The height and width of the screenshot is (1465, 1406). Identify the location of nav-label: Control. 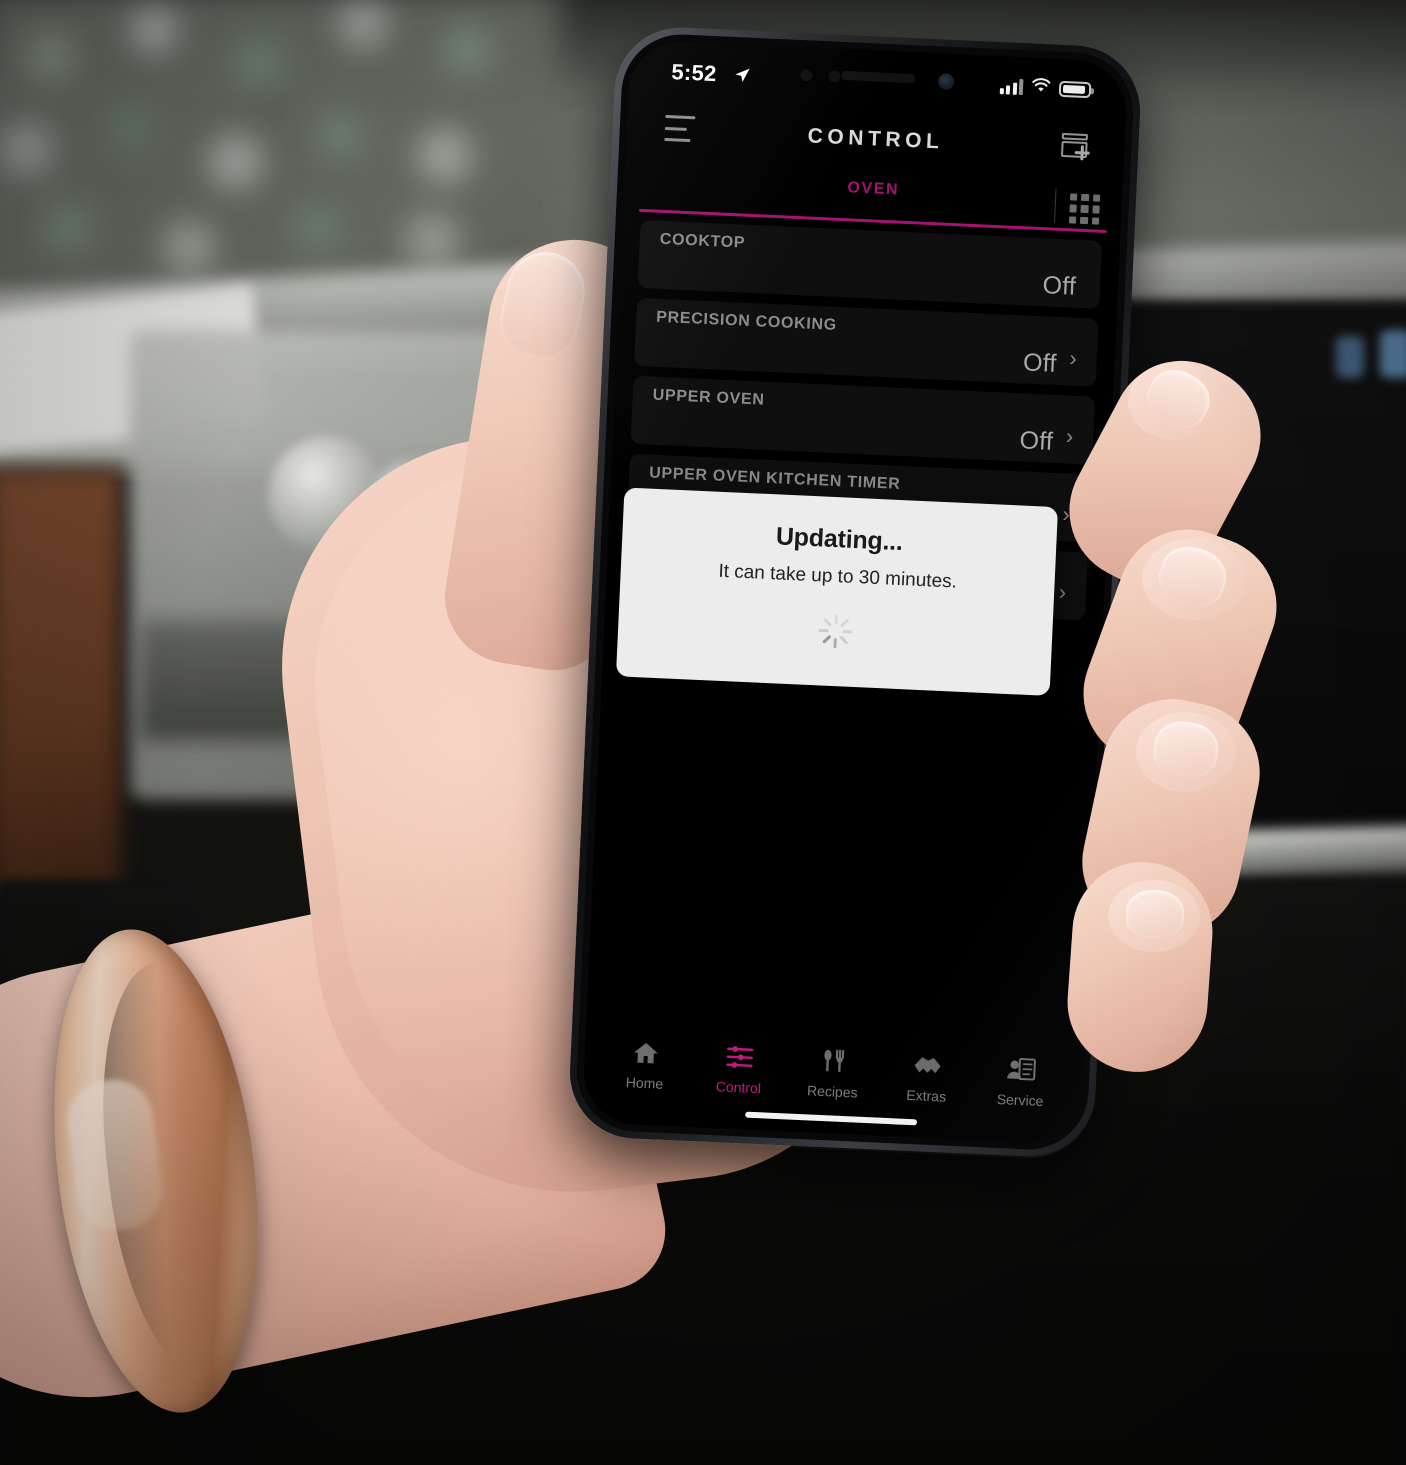
(738, 1087).